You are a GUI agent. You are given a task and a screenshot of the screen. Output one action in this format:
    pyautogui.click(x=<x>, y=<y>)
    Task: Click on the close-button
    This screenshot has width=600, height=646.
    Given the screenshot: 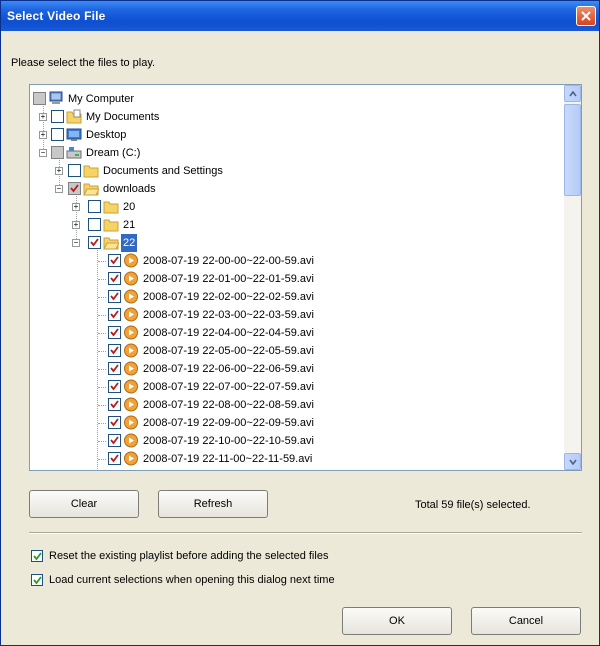 What is the action you would take?
    pyautogui.click(x=586, y=16)
    